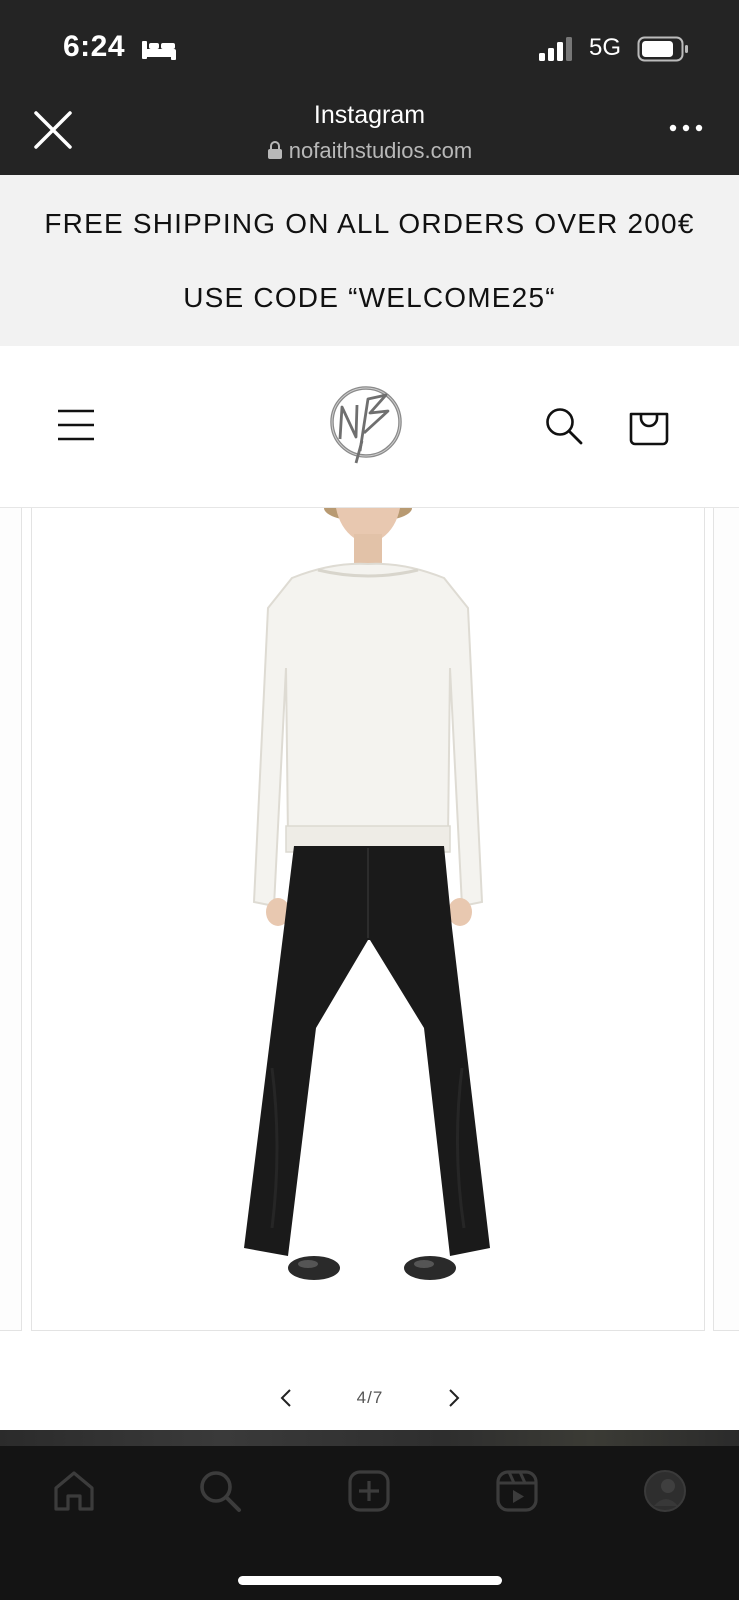 This screenshot has height=1600, width=739. I want to click on free-shipping-text: FREE SHIPPING ON ALL ORDERS OVER 200€, so click(369, 223).